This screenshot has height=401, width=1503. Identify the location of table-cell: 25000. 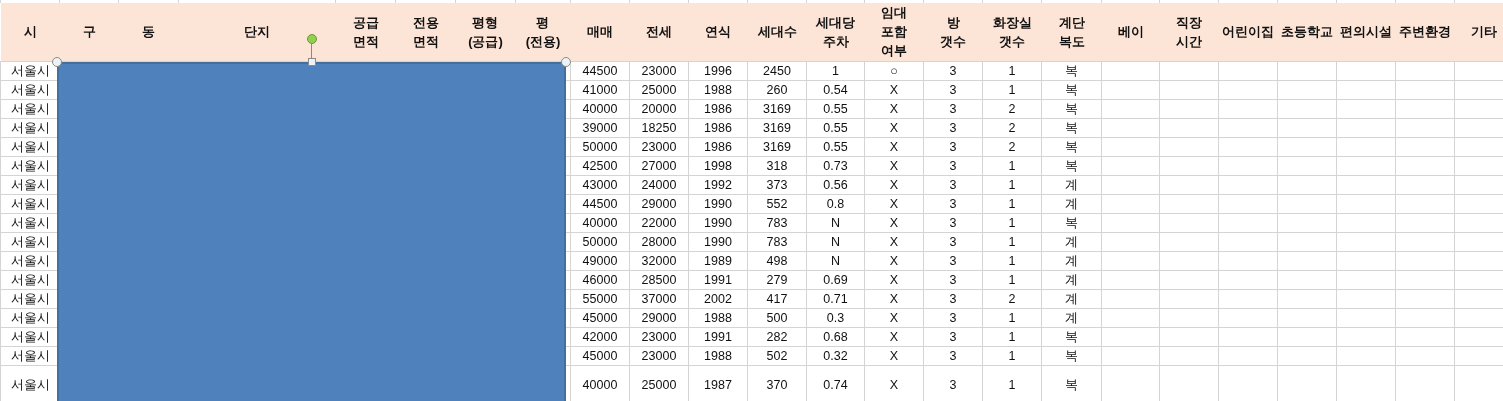
(659, 89).